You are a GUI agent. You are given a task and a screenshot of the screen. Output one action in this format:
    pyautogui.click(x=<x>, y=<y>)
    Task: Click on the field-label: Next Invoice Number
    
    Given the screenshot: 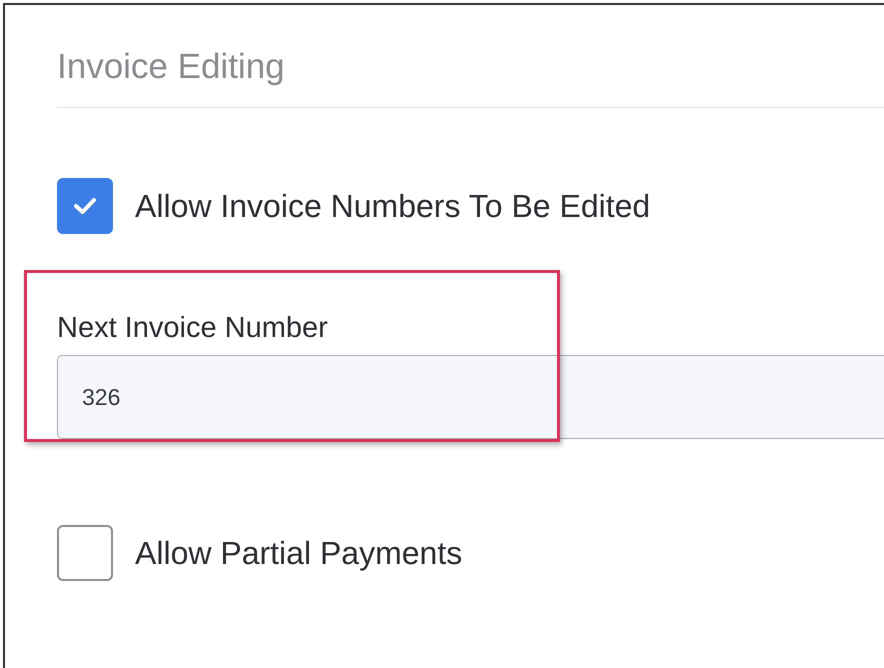 What is the action you would take?
    pyautogui.click(x=193, y=328)
    